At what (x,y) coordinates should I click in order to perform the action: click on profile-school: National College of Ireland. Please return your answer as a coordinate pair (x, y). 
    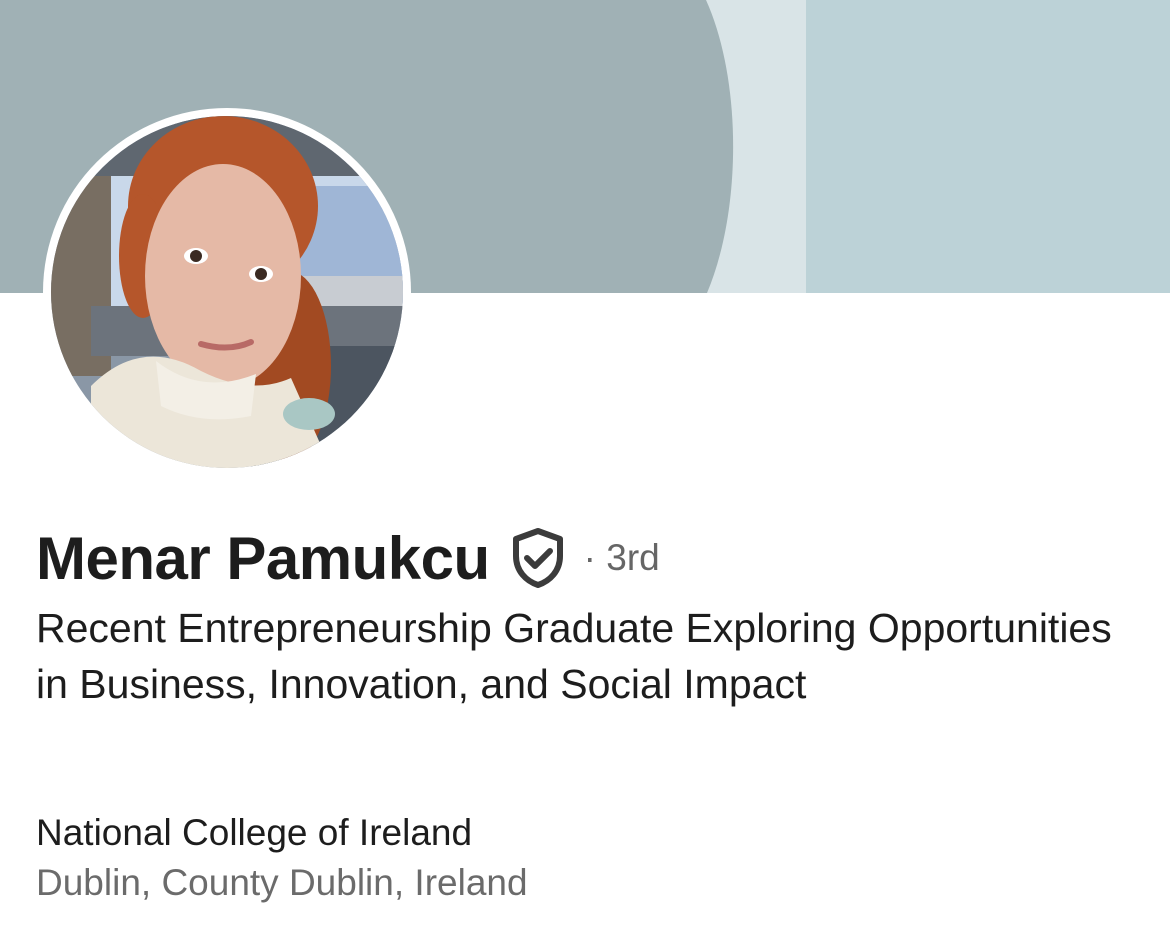
    Looking at the image, I should click on (254, 833).